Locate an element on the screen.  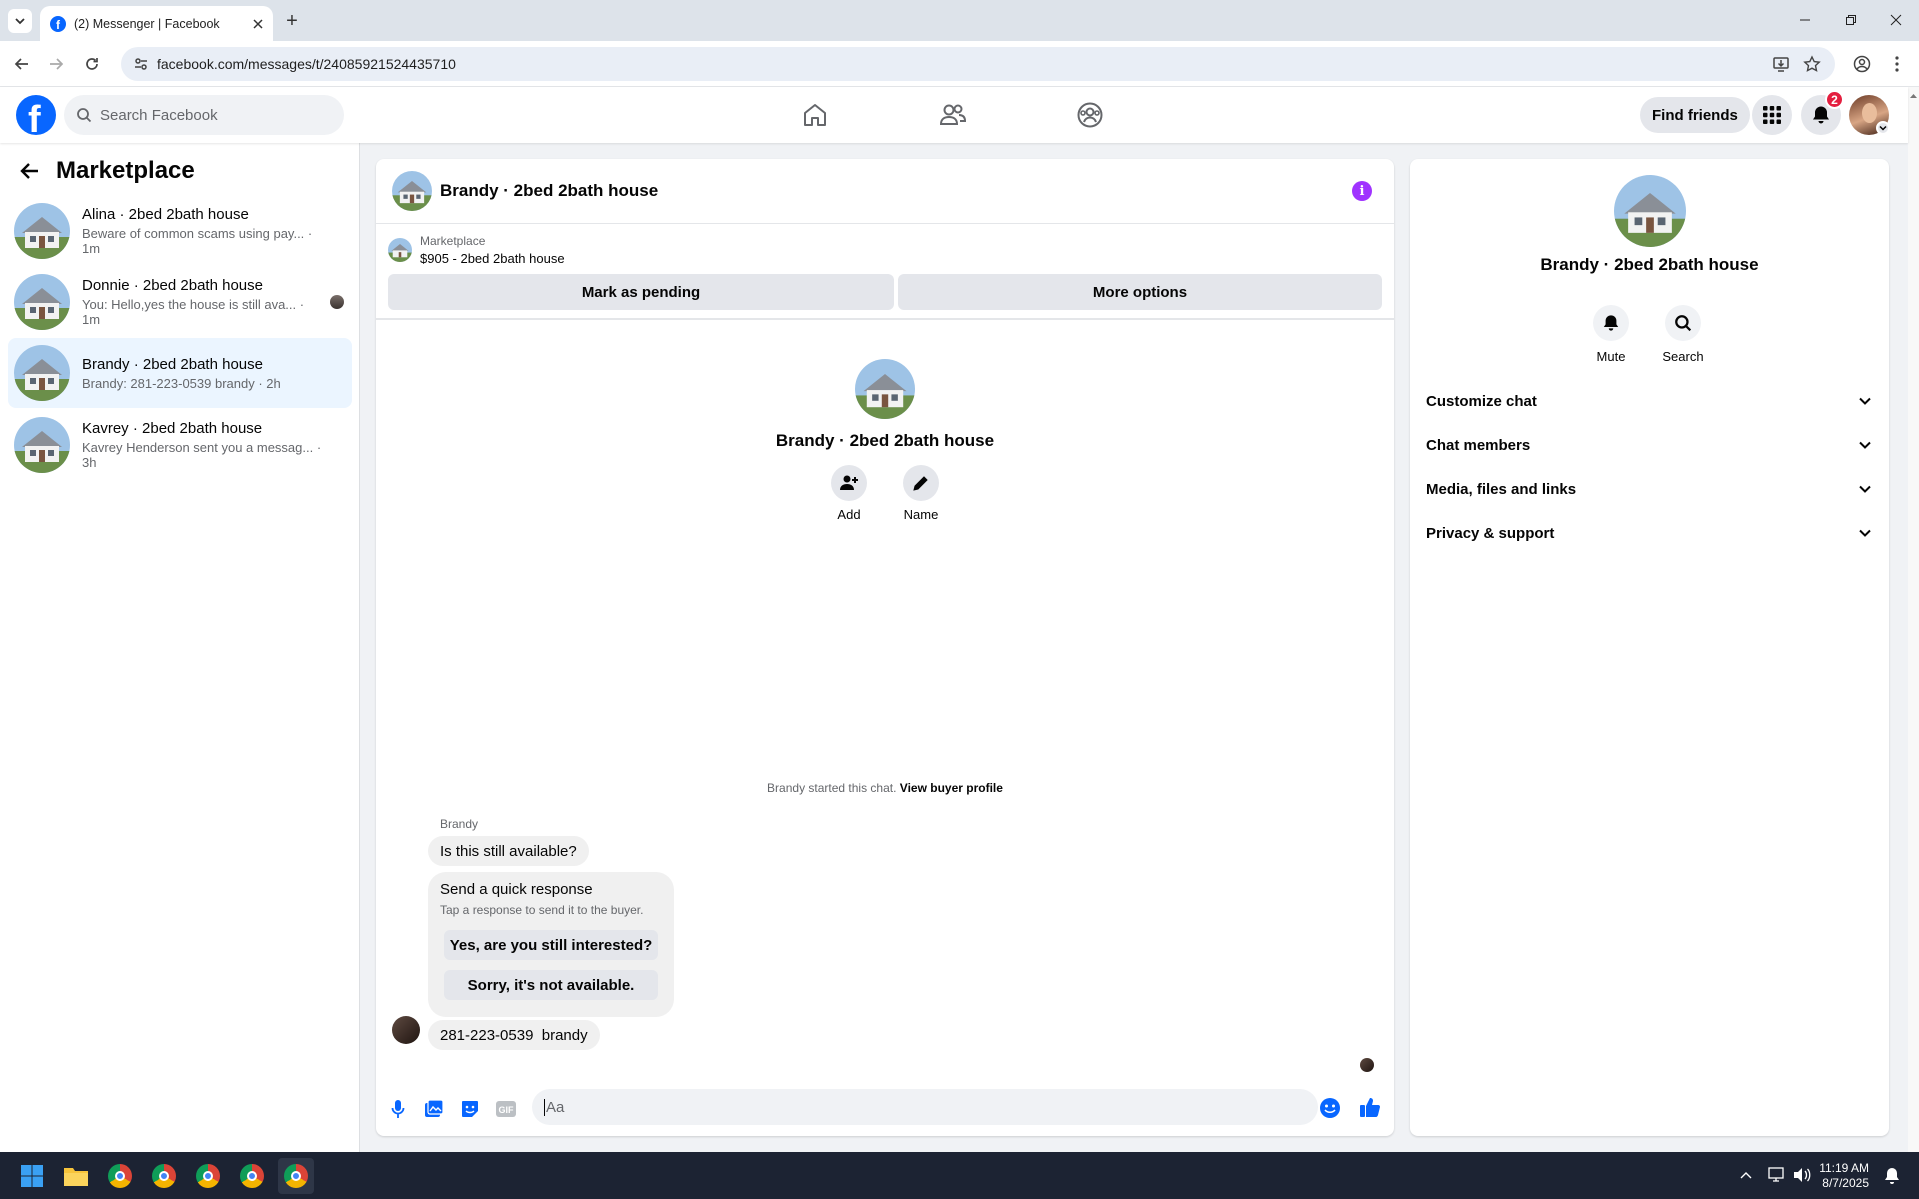
bell-icon is located at coordinates (1611, 323).